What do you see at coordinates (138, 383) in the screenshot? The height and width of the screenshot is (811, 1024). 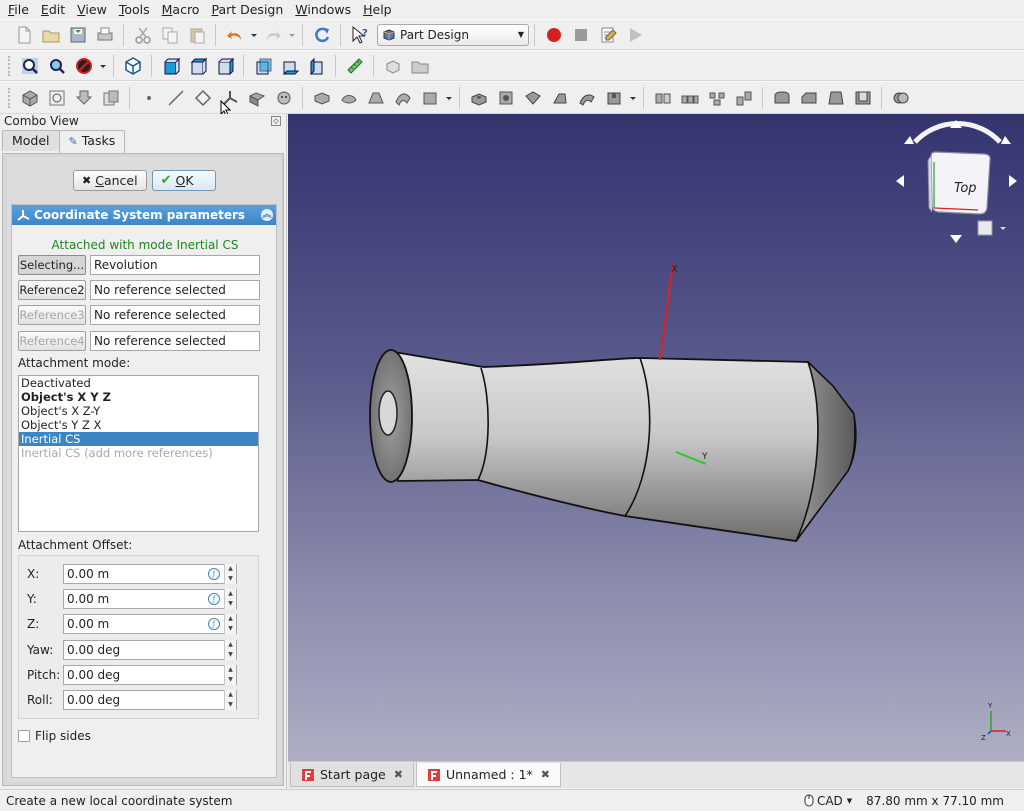 I see `list-item: Deactivated` at bounding box center [138, 383].